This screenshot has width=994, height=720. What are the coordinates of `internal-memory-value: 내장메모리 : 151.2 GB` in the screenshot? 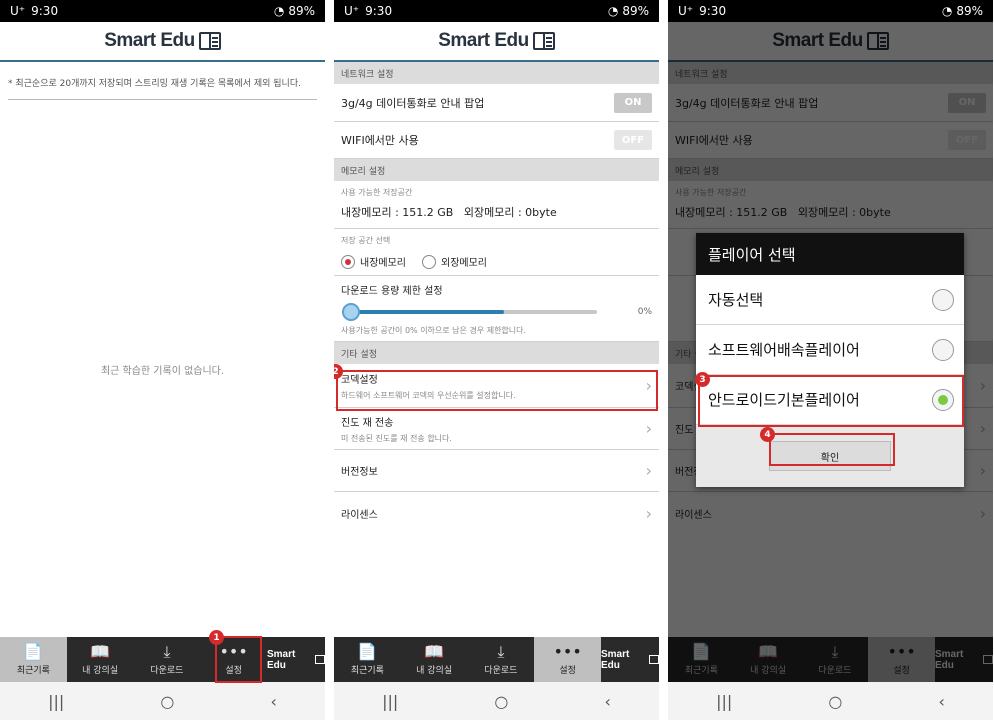 It's located at (397, 212).